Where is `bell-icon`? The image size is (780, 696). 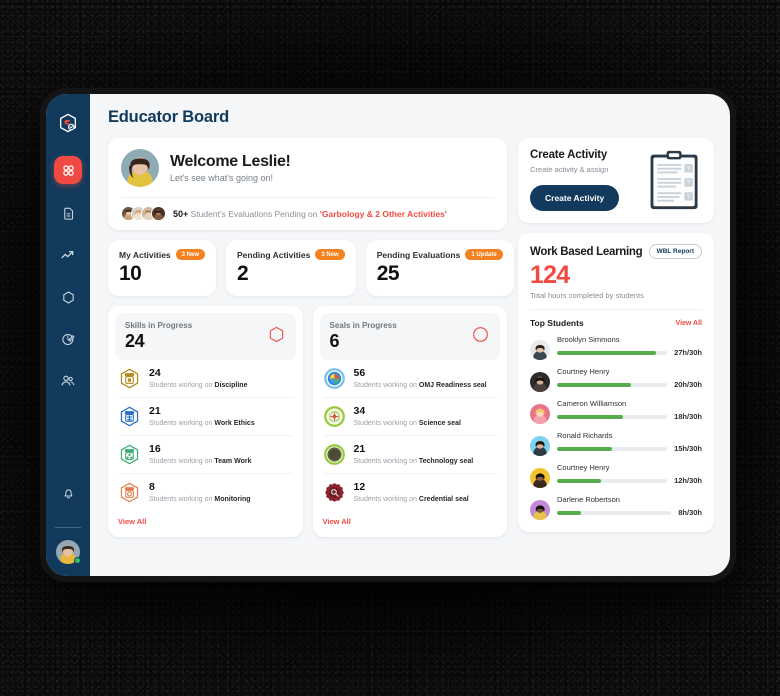 bell-icon is located at coordinates (68, 492).